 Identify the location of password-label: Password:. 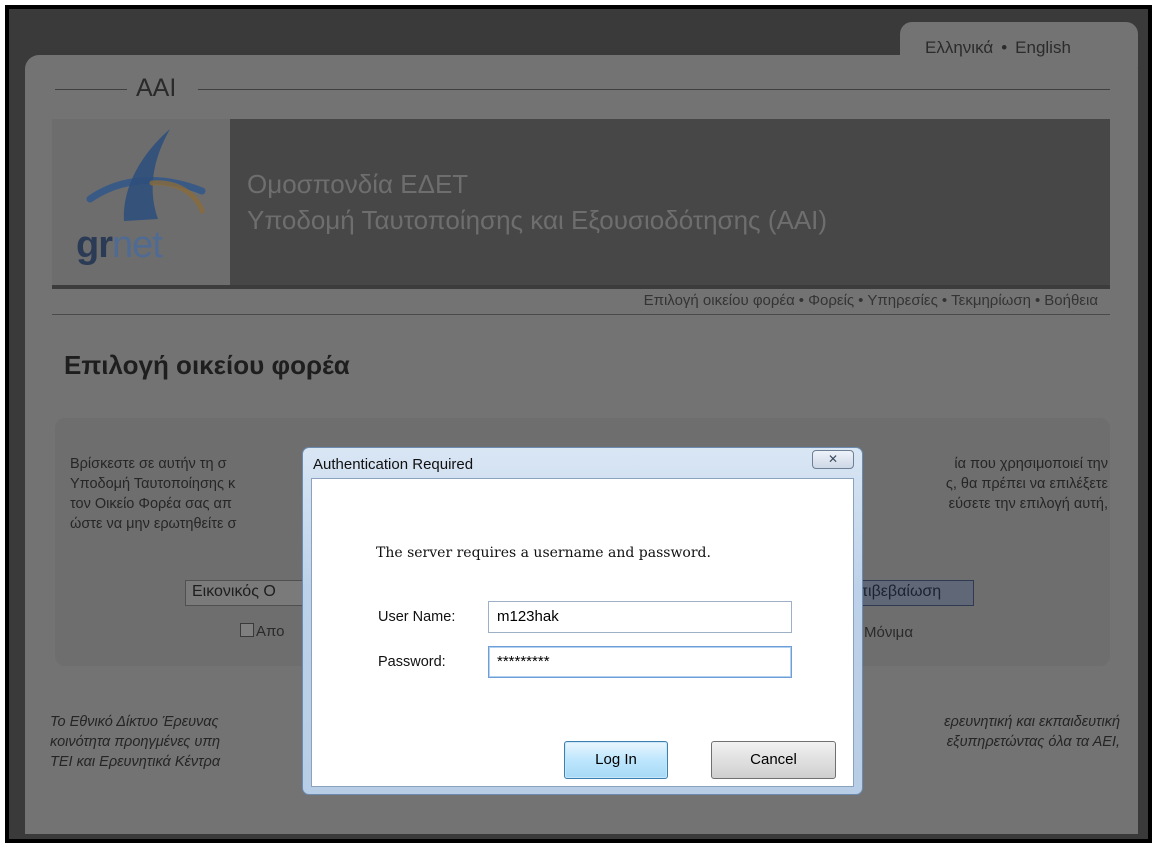
(412, 662).